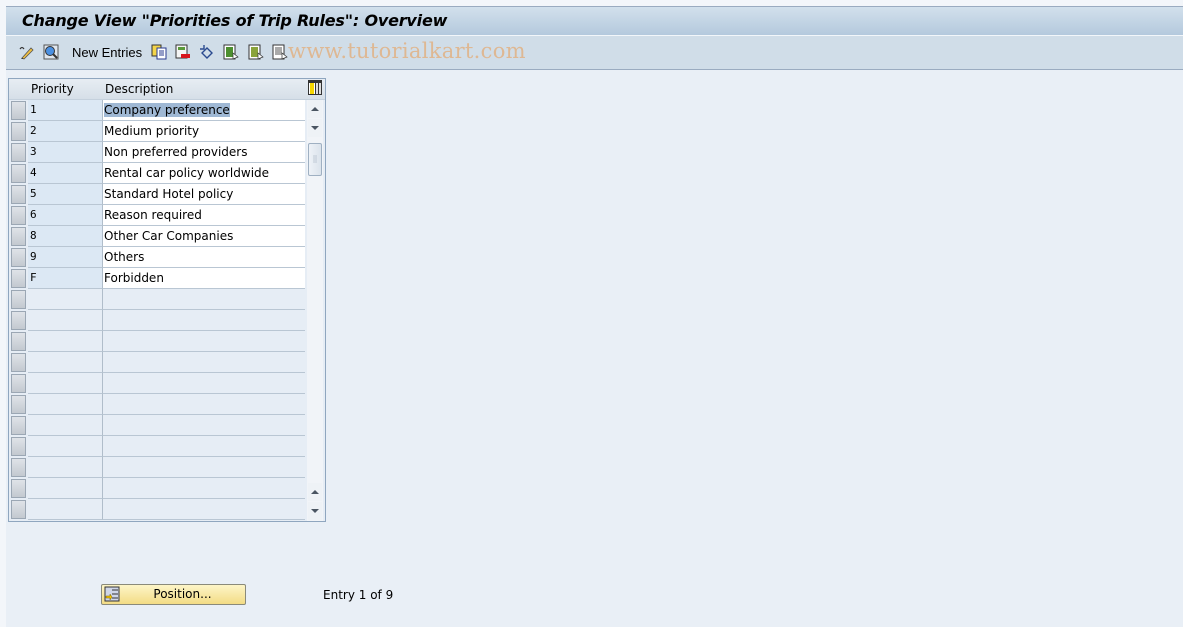 The height and width of the screenshot is (627, 1183). What do you see at coordinates (231, 52) in the screenshot?
I see `select-all-button` at bounding box center [231, 52].